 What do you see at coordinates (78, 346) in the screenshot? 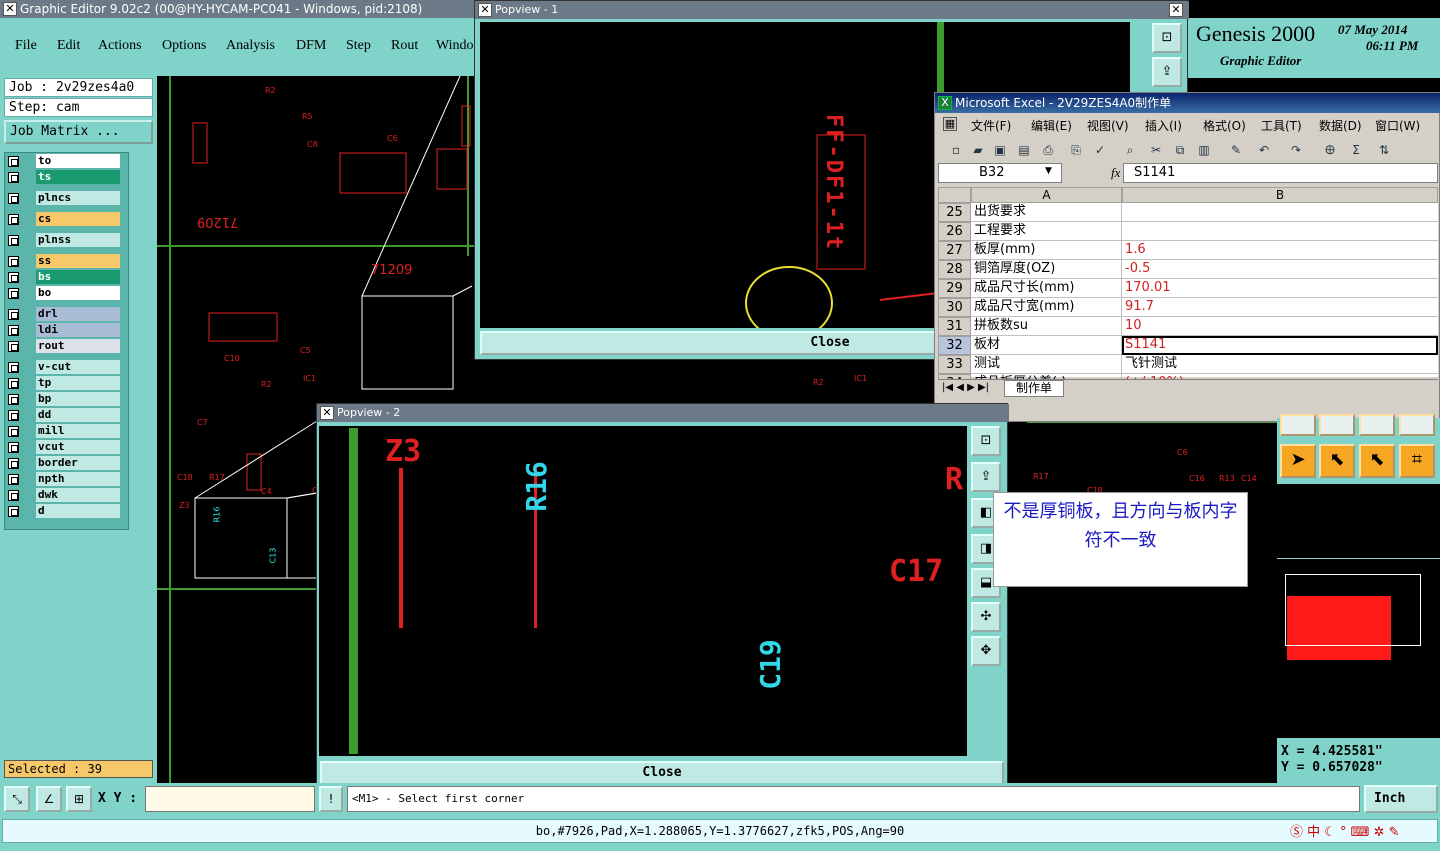
I see `layer-name: rout` at bounding box center [78, 346].